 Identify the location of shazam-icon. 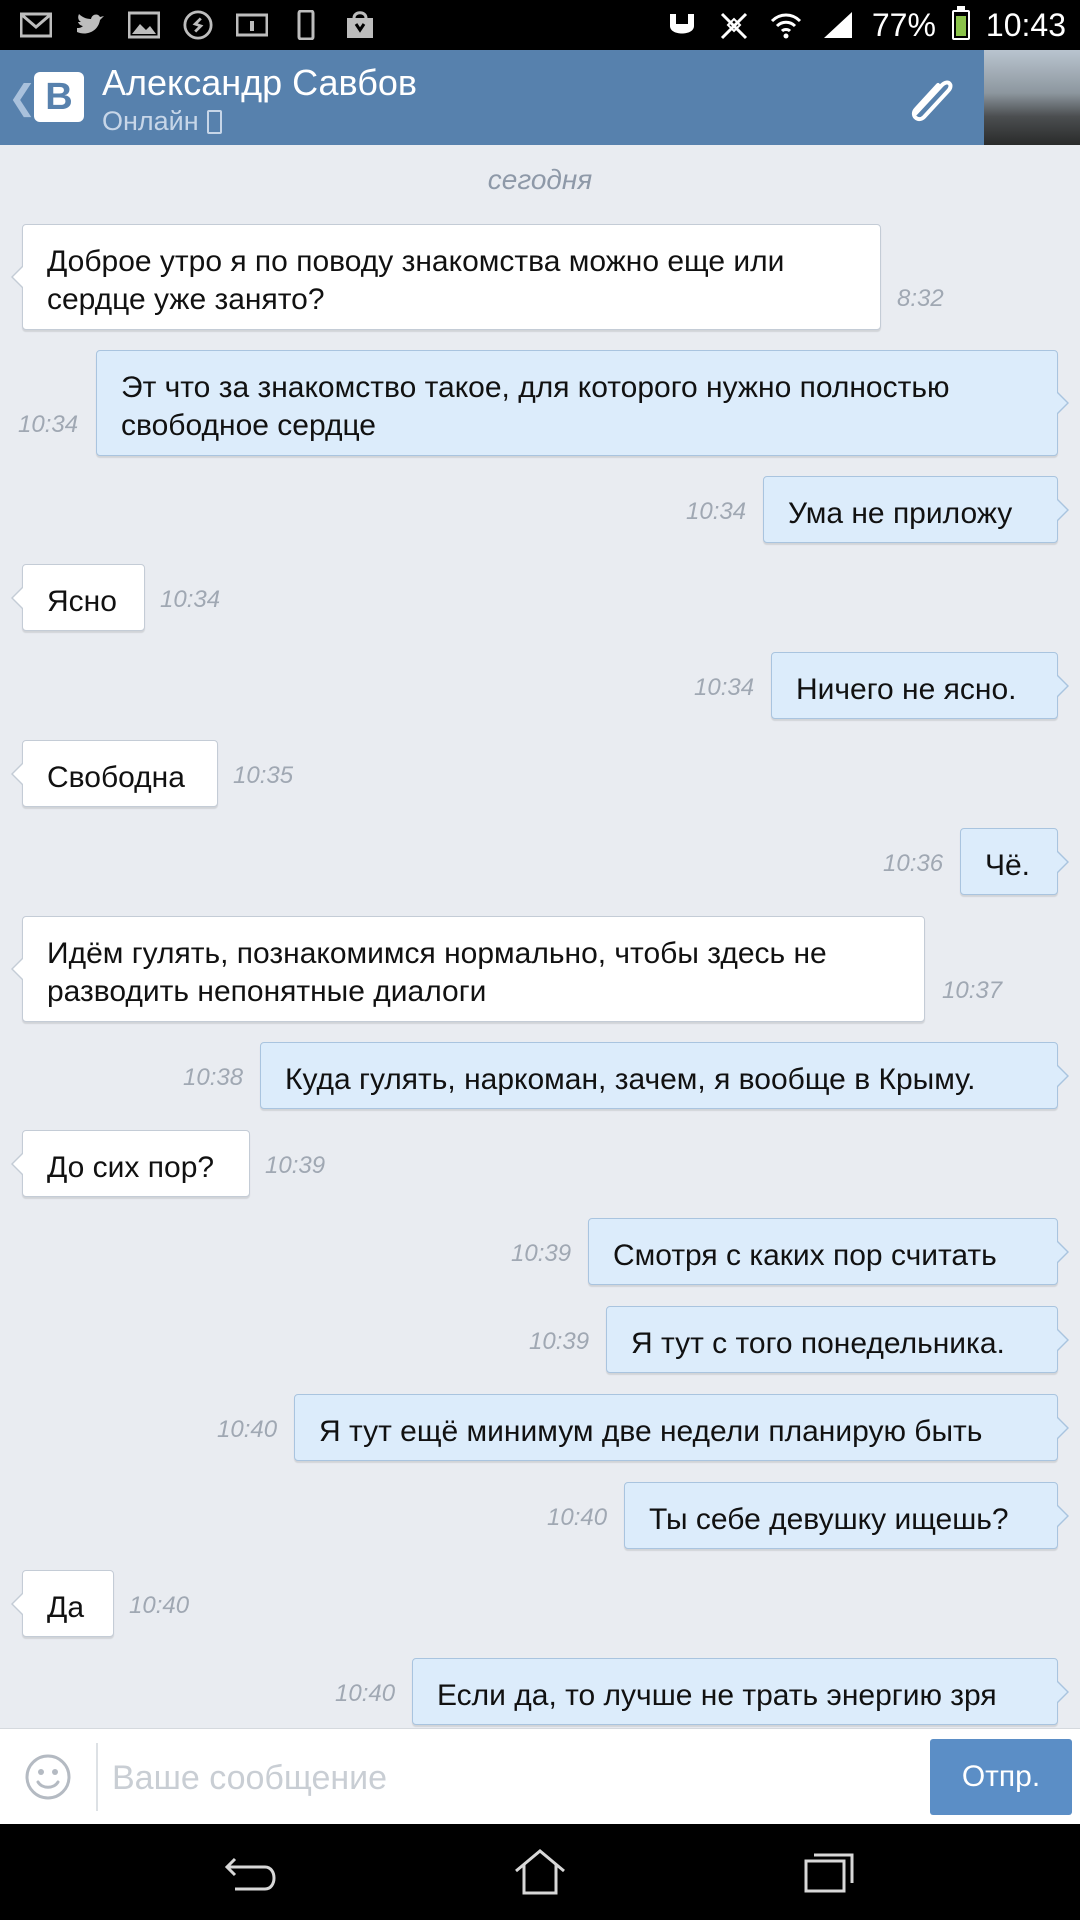
(198, 25).